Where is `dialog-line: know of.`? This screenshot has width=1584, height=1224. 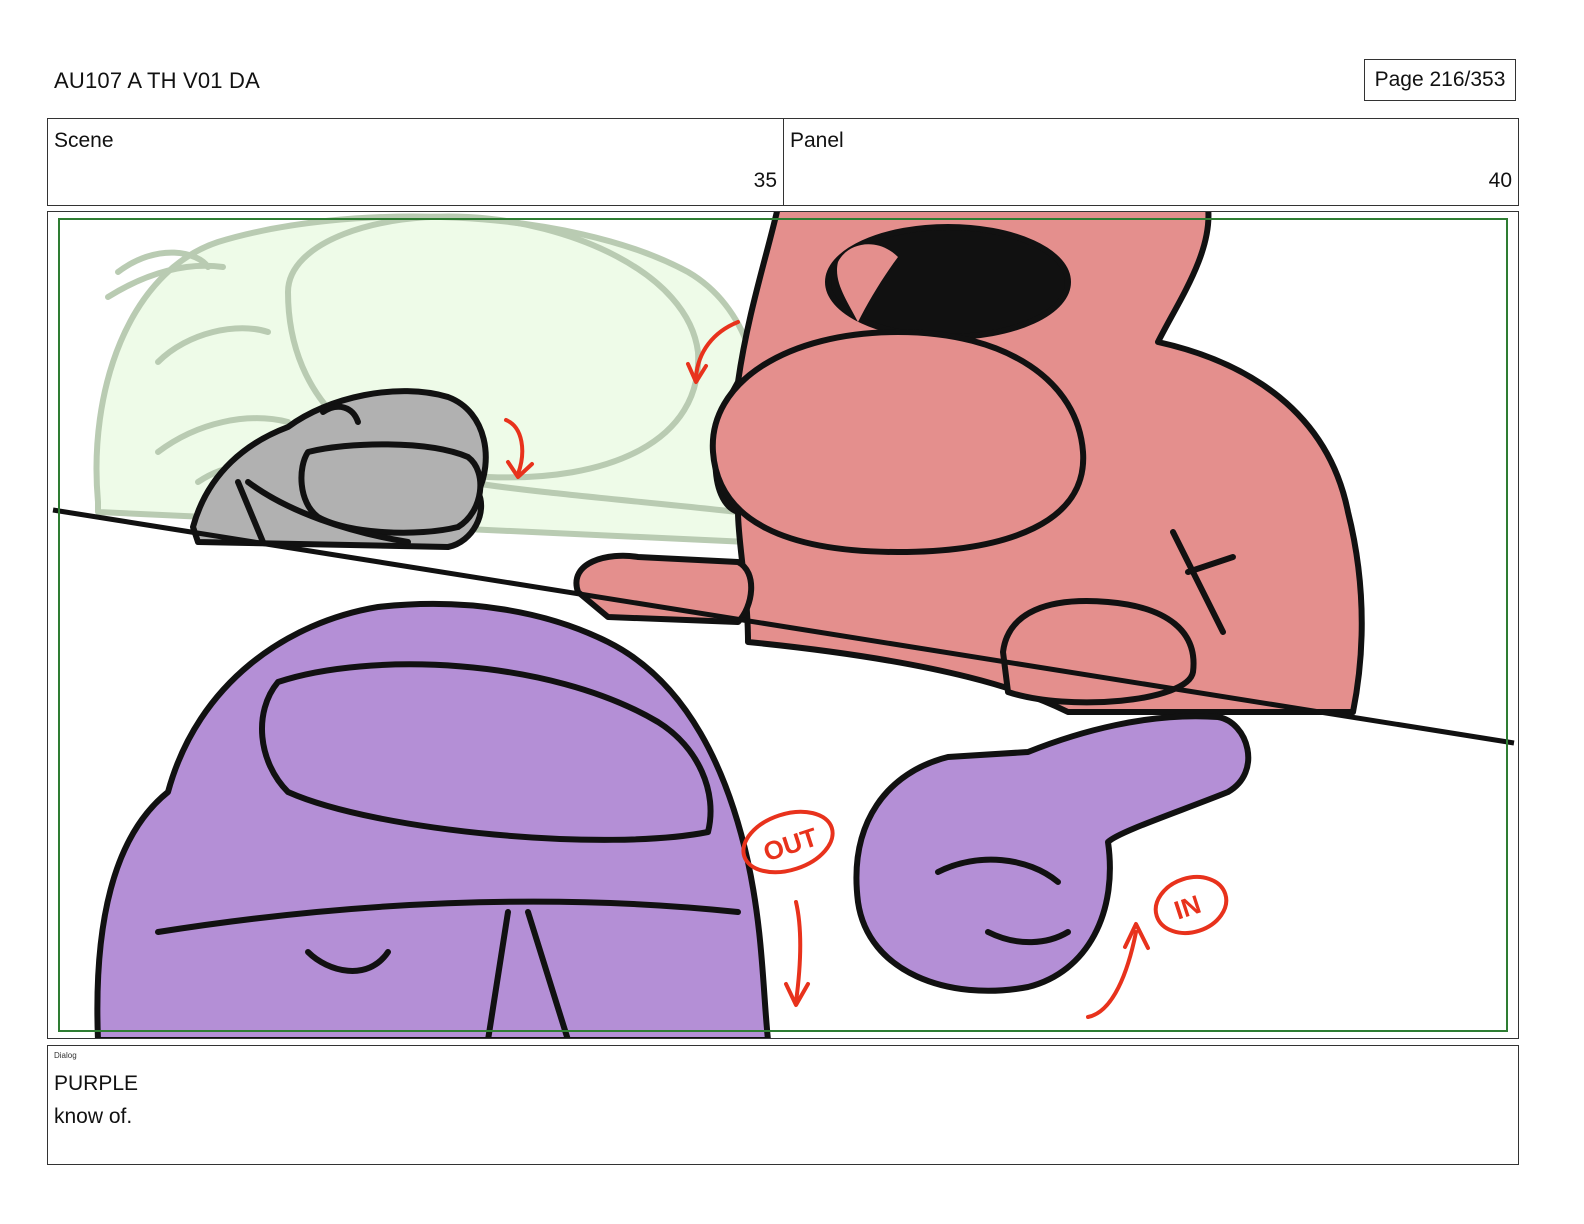
dialog-line: know of. is located at coordinates (93, 1116).